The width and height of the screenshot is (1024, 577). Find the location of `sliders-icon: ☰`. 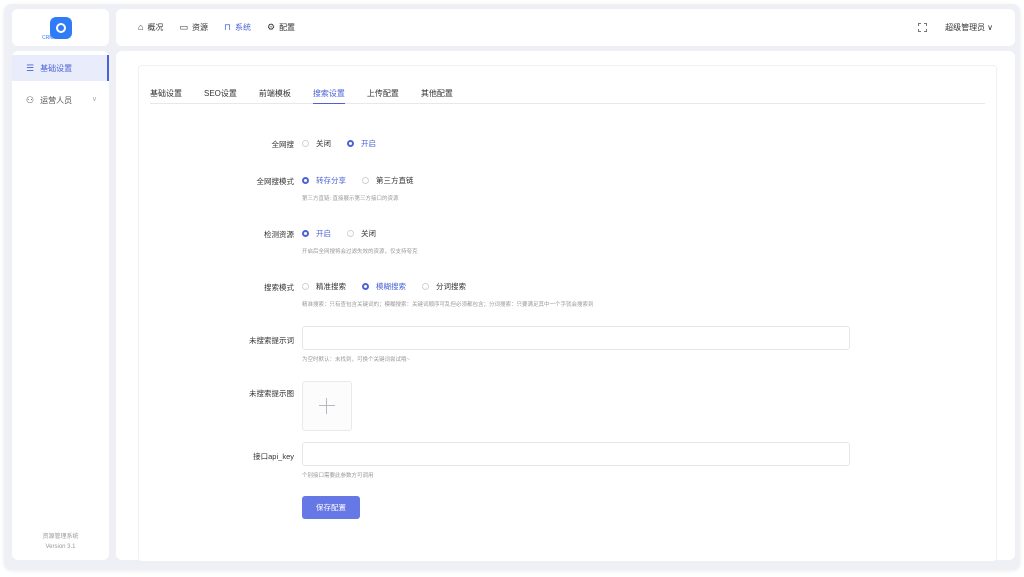

sliders-icon: ☰ is located at coordinates (30, 67).